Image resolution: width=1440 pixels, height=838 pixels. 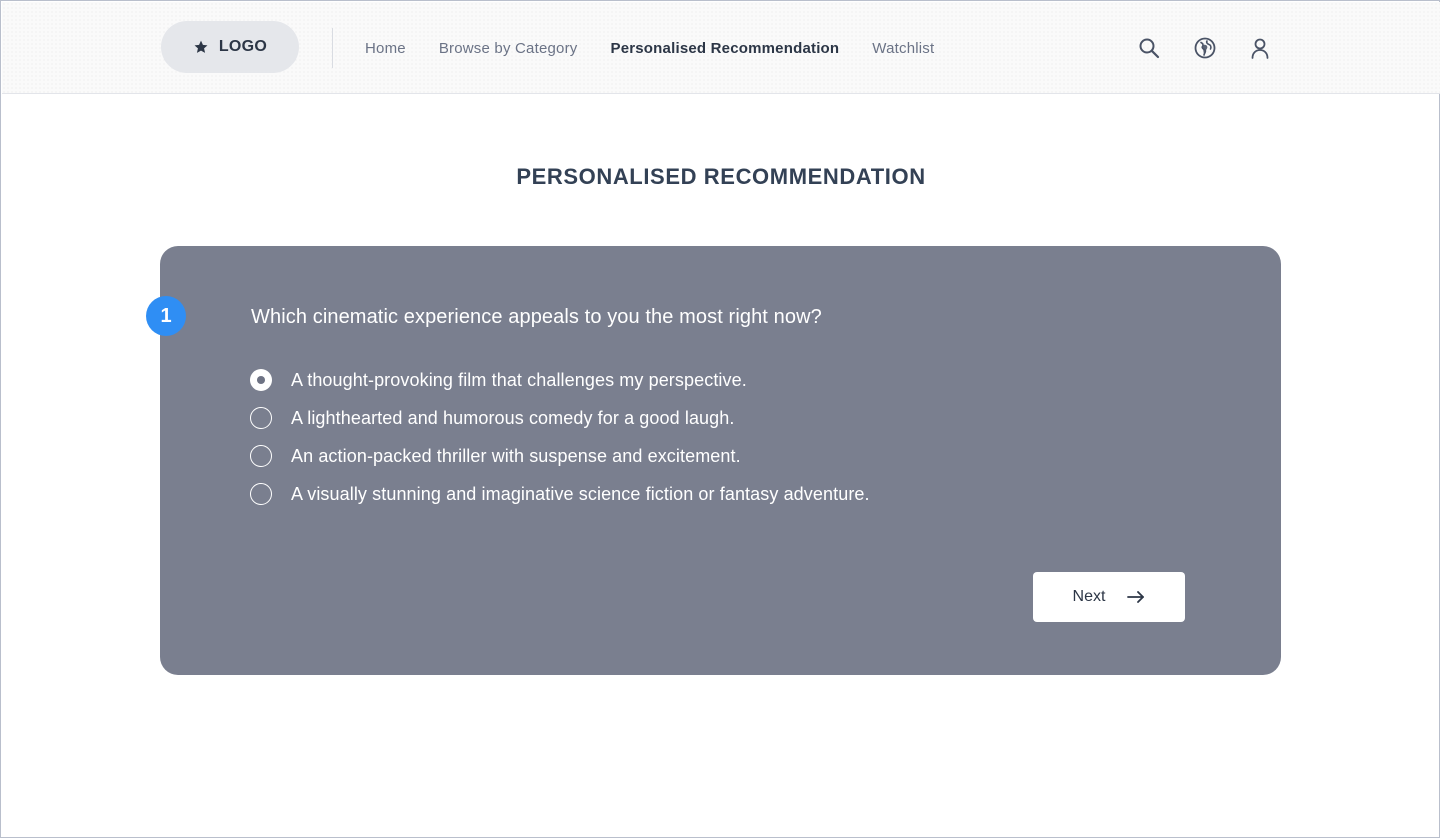 I want to click on star-icon, so click(x=201, y=46).